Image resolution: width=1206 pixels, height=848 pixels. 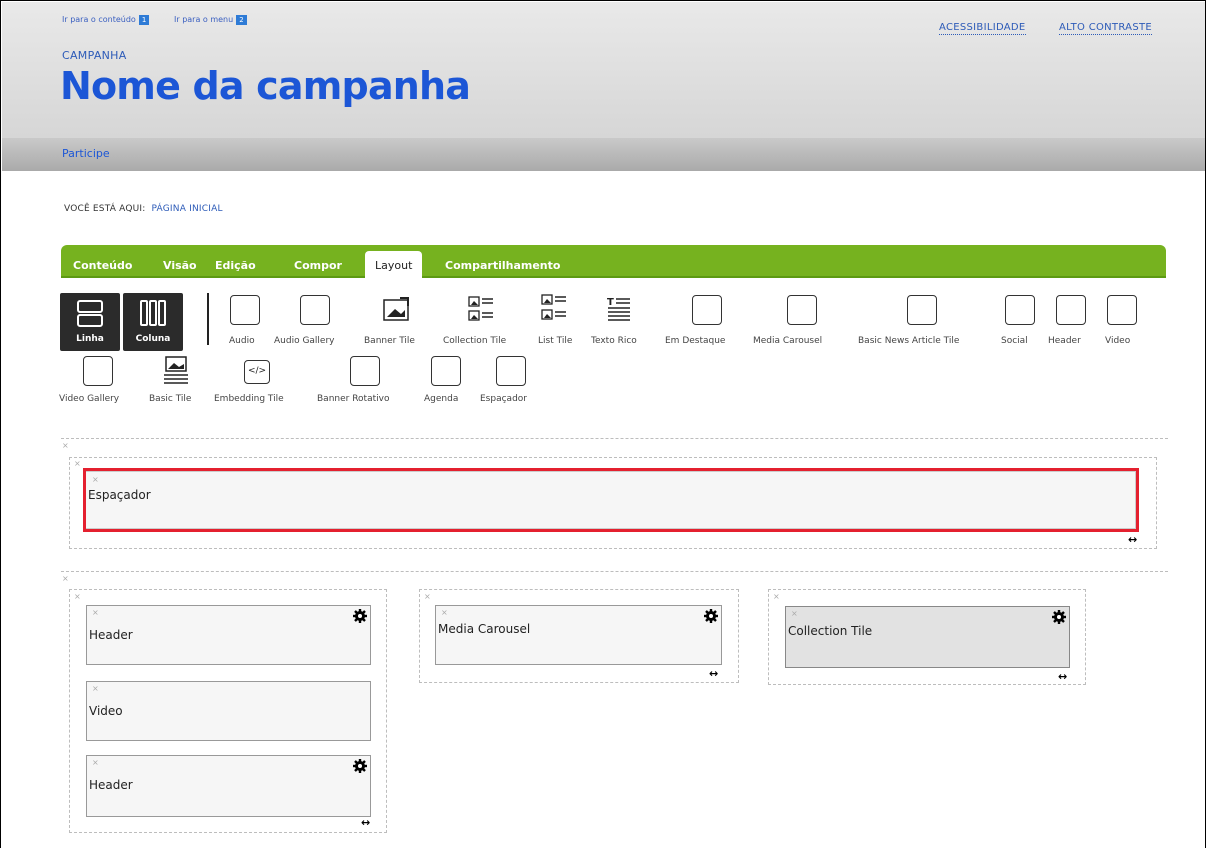 I want to click on audio-tile-icon, so click(x=245, y=310).